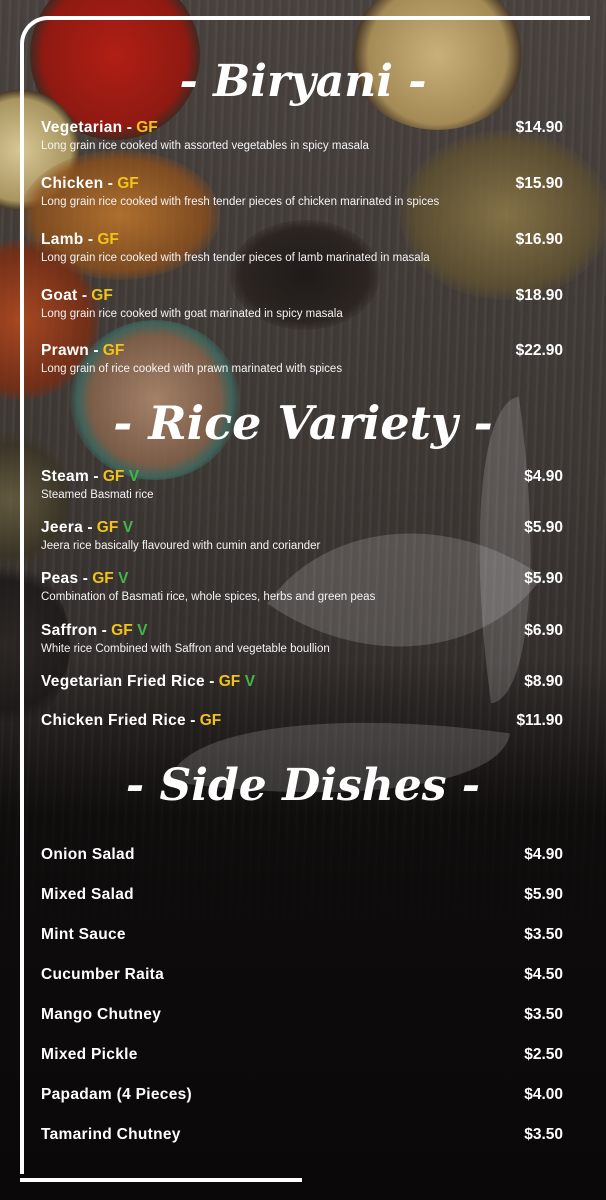 This screenshot has width=606, height=1200. Describe the element at coordinates (539, 350) in the screenshot. I see `item-price: $22.90` at that location.